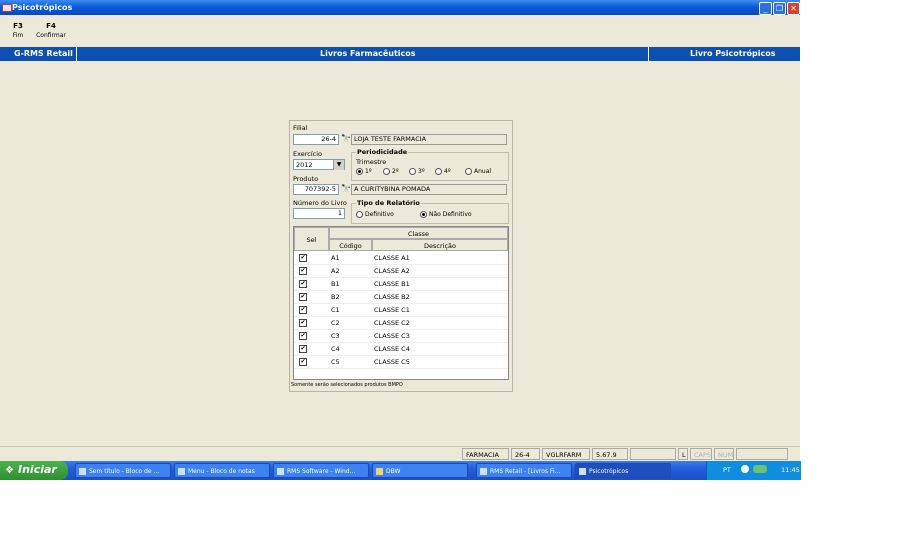 Image resolution: width=900 pixels, height=545 pixels. I want to click on status-code: 26-4, so click(525, 454).